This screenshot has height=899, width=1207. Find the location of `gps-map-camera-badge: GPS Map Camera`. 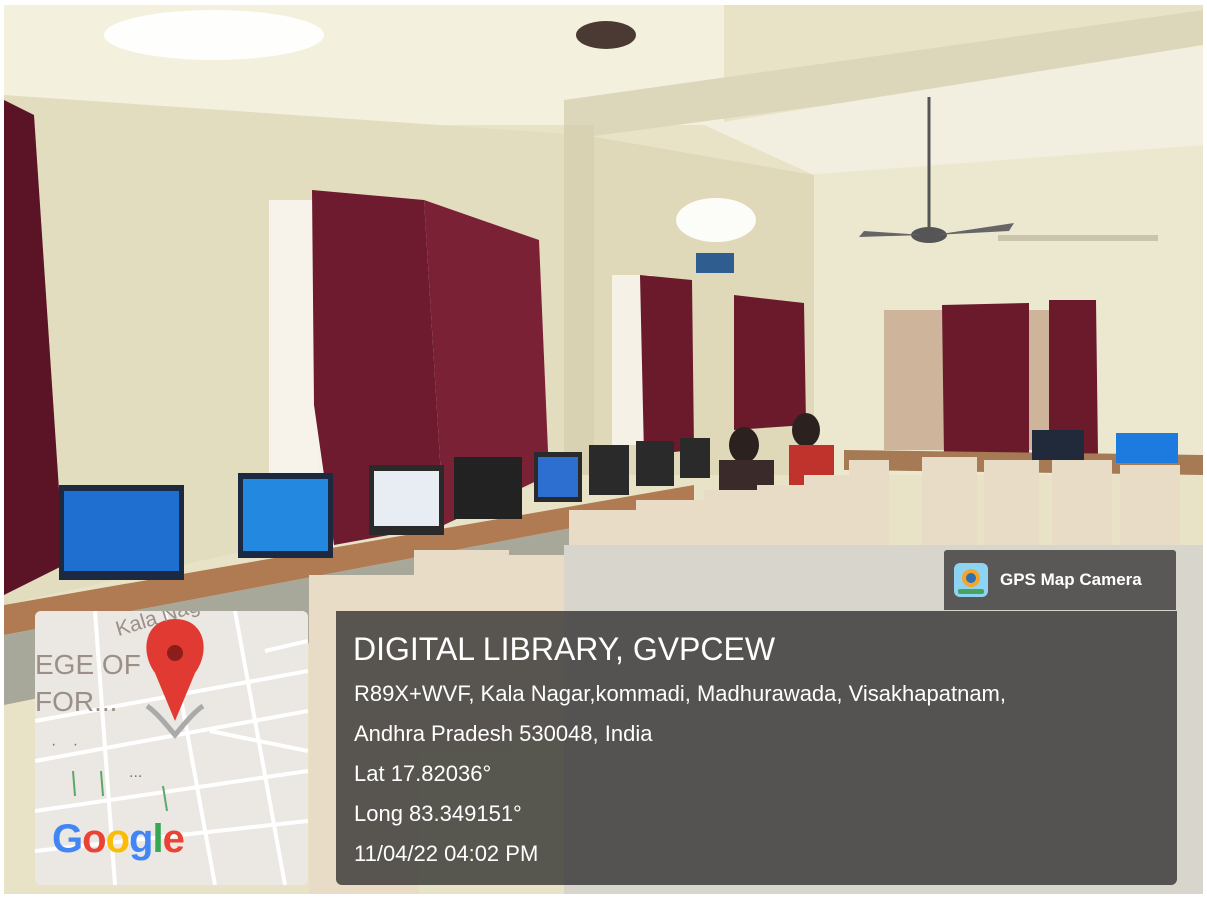

gps-map-camera-badge: GPS Map Camera is located at coordinates (1060, 580).